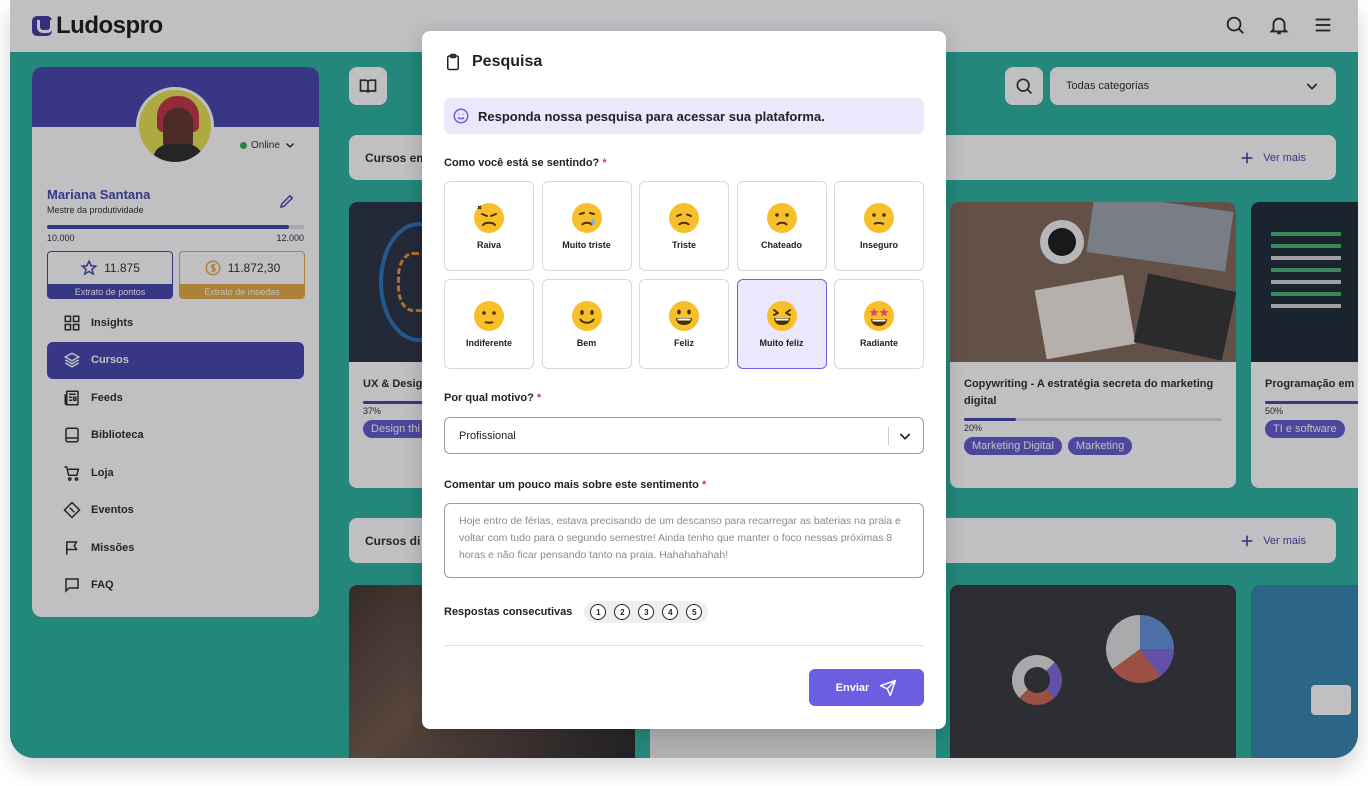 The image size is (1368, 786). What do you see at coordinates (576, 612) in the screenshot?
I see `consecutive-answers: Respostas consecutivas 1 2 3 4 5` at bounding box center [576, 612].